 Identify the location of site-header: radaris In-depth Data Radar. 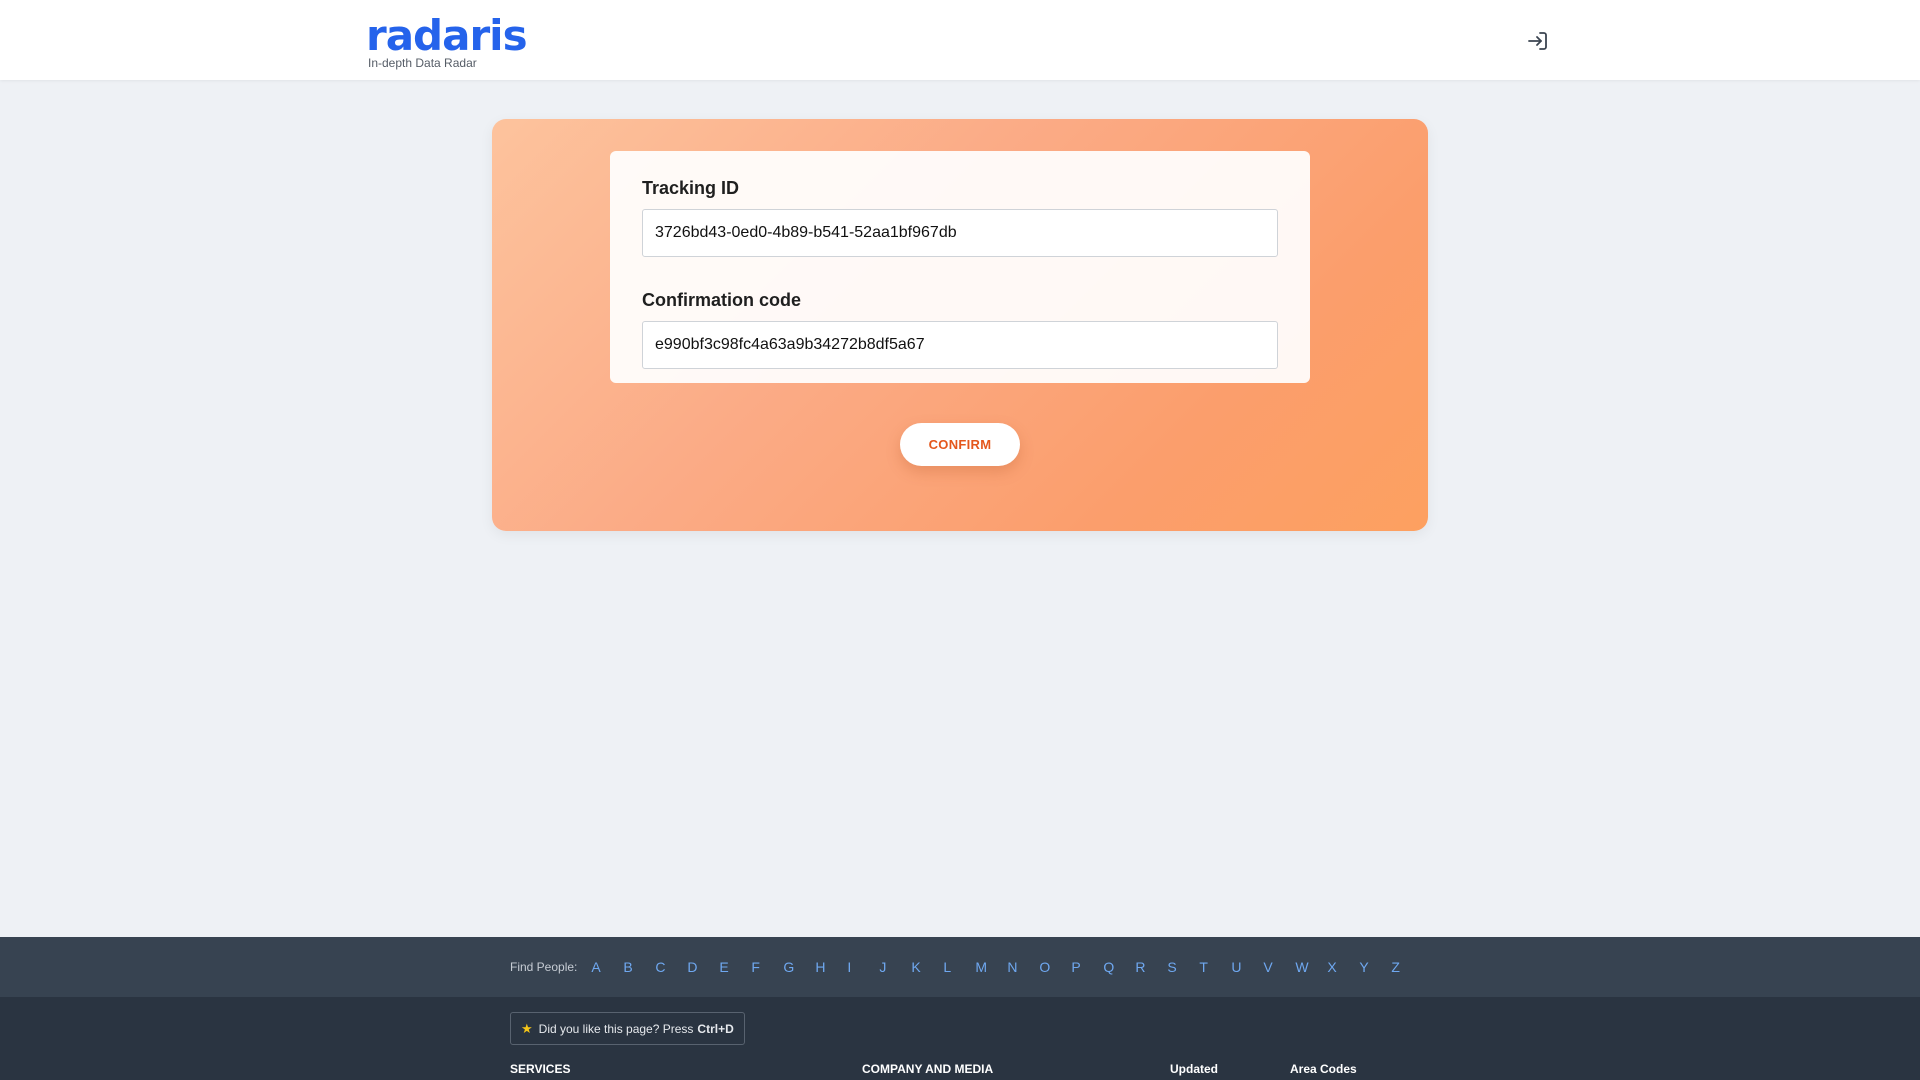
(960, 40).